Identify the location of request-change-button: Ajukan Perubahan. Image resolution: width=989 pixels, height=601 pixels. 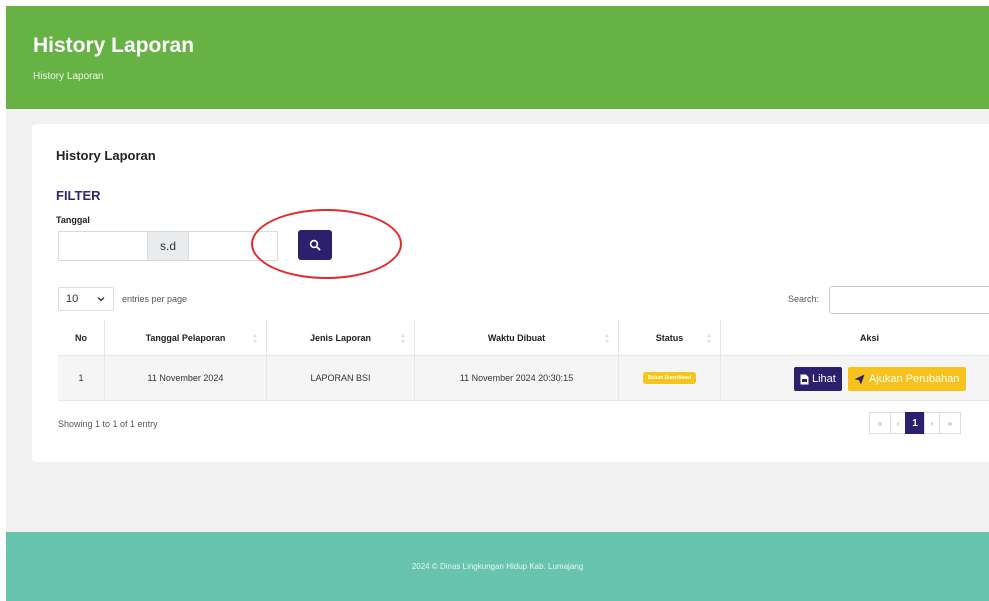
(907, 379).